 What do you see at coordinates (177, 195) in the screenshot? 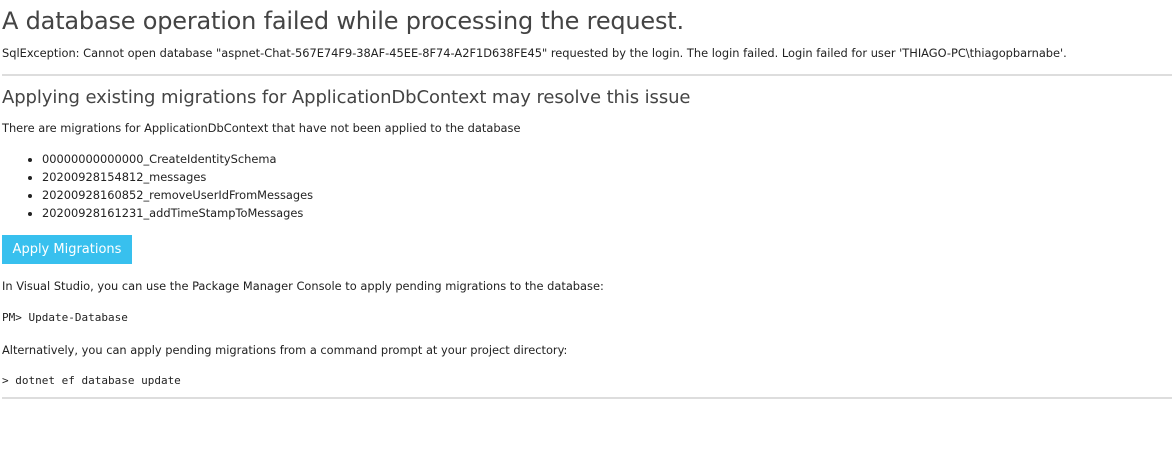
I see `list-item: 20200928160852_removeUserIdFromMessages` at bounding box center [177, 195].